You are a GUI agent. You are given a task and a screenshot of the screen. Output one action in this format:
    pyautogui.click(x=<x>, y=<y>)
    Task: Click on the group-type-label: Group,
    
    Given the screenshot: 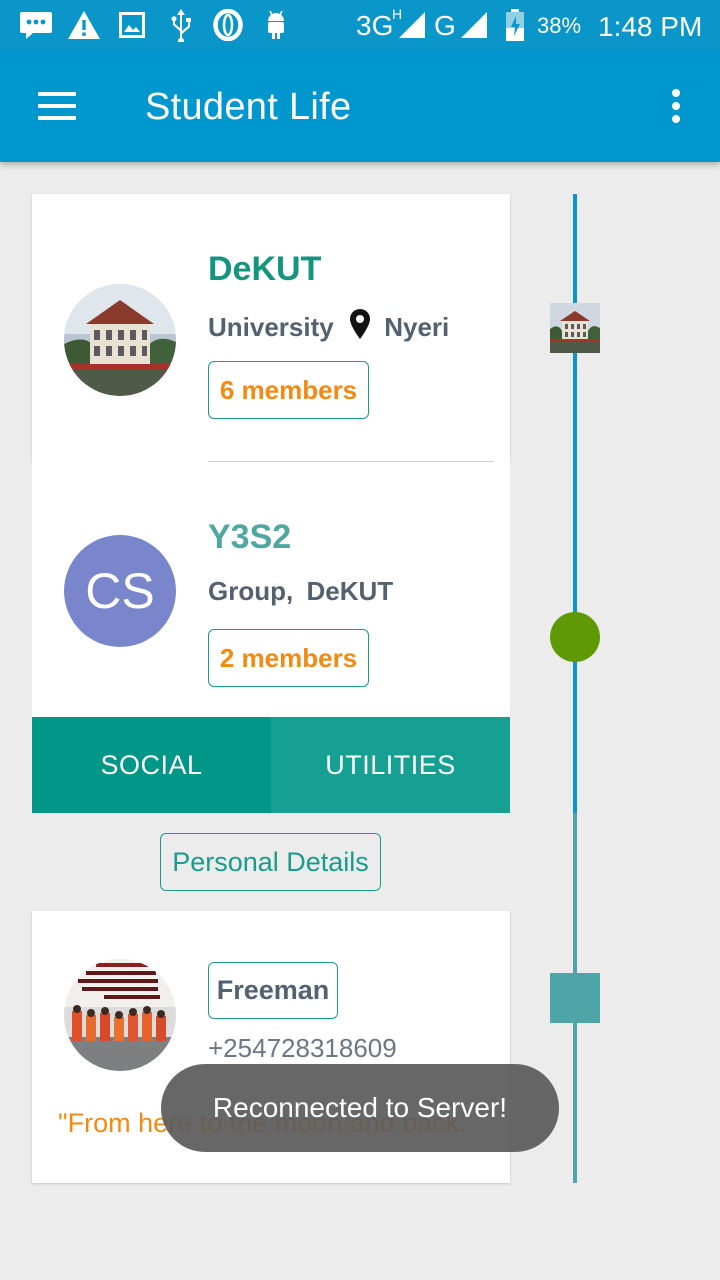 What is the action you would take?
    pyautogui.click(x=251, y=591)
    